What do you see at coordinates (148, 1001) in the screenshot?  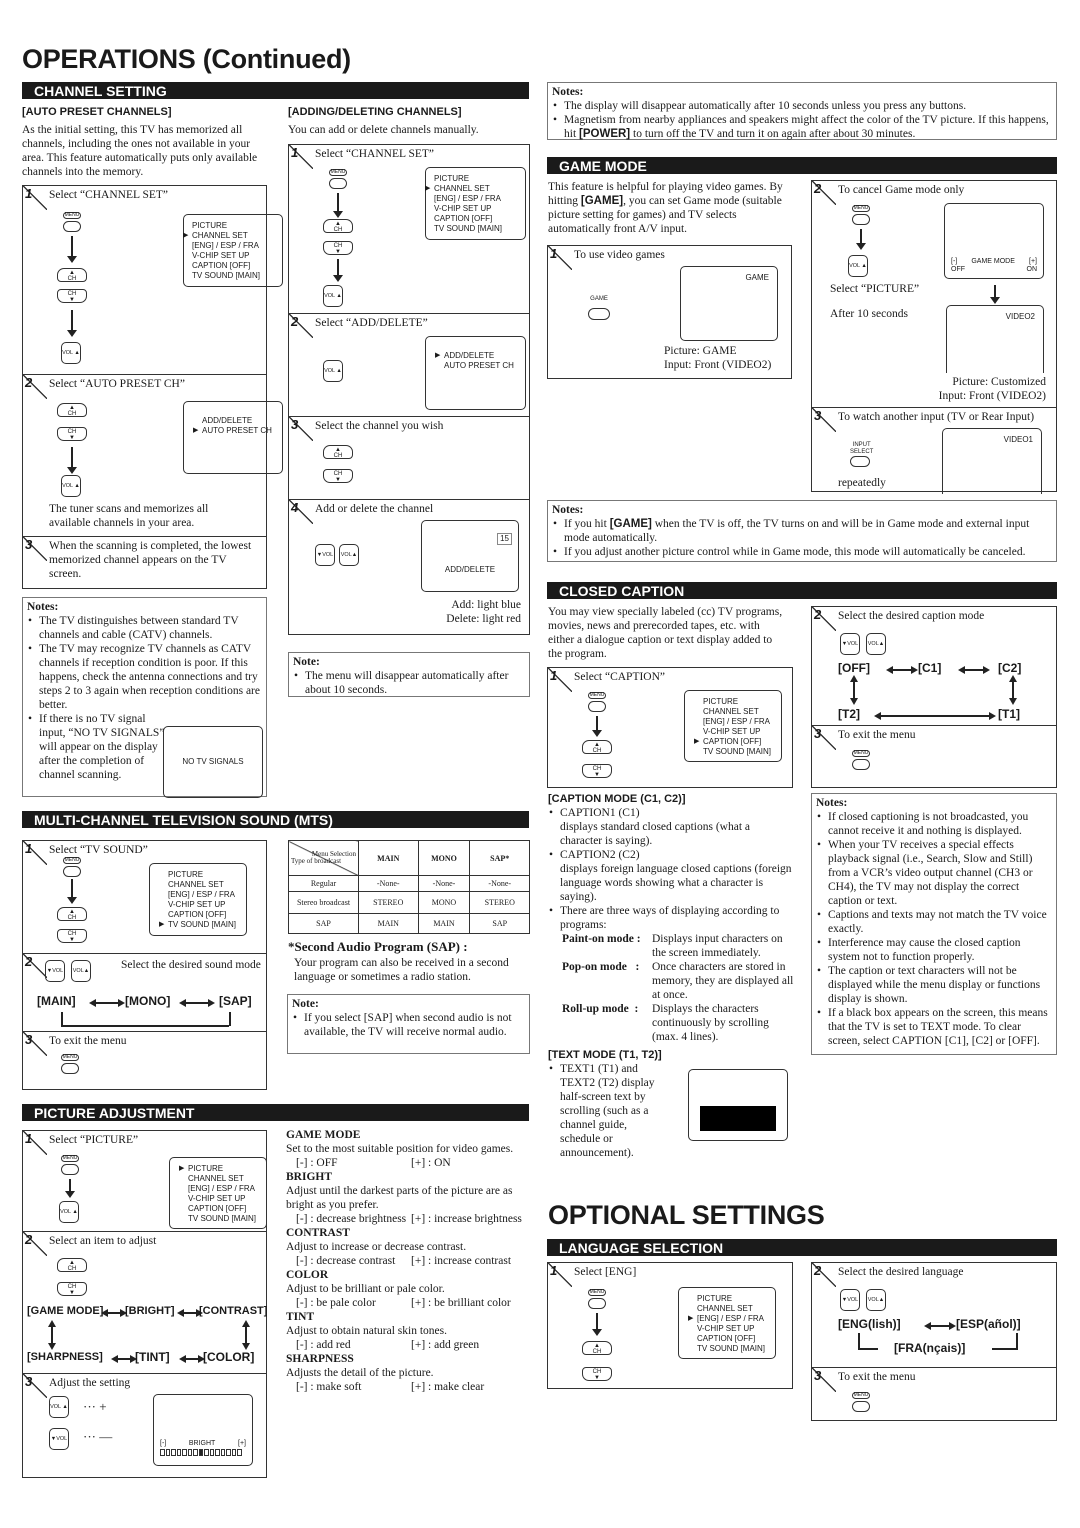 I see `sound-mode-mono: [MONO]` at bounding box center [148, 1001].